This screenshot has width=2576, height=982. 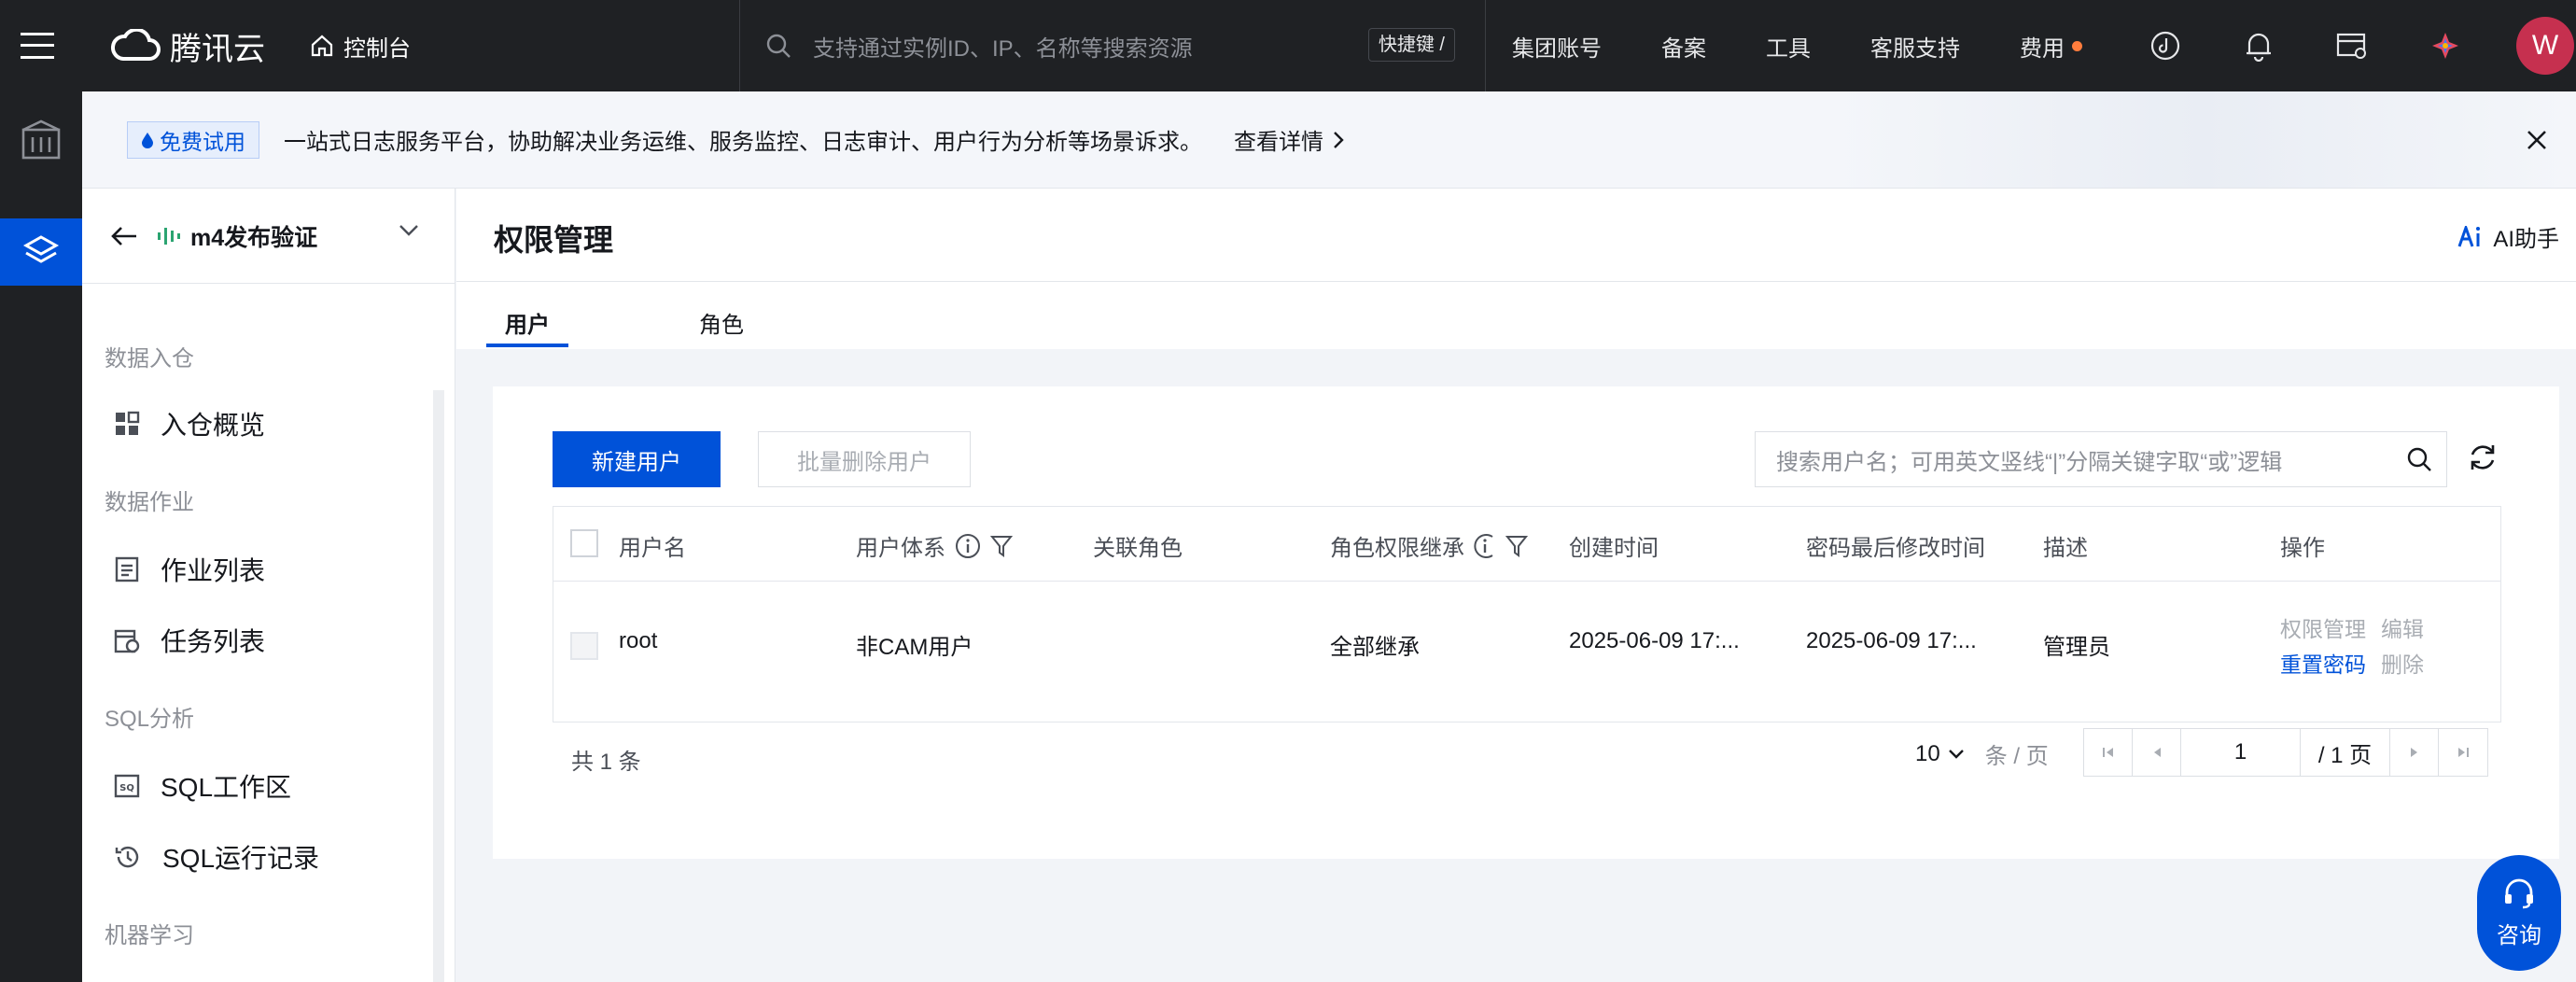 I want to click on sidebar-scrollbar, so click(x=438, y=686).